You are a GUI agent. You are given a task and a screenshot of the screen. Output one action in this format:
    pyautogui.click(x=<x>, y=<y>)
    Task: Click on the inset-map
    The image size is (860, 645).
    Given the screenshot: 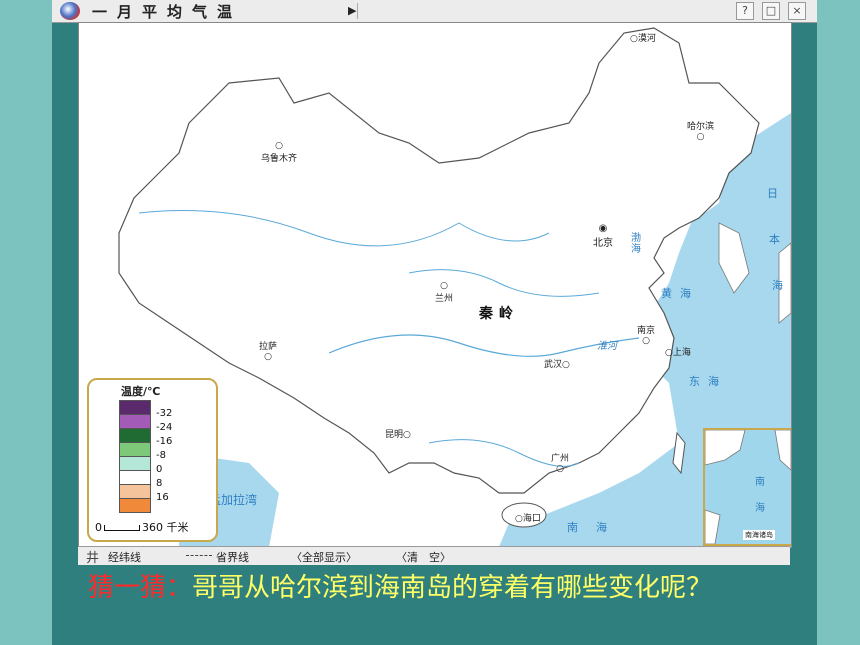 What is the action you would take?
    pyautogui.click(x=747, y=487)
    